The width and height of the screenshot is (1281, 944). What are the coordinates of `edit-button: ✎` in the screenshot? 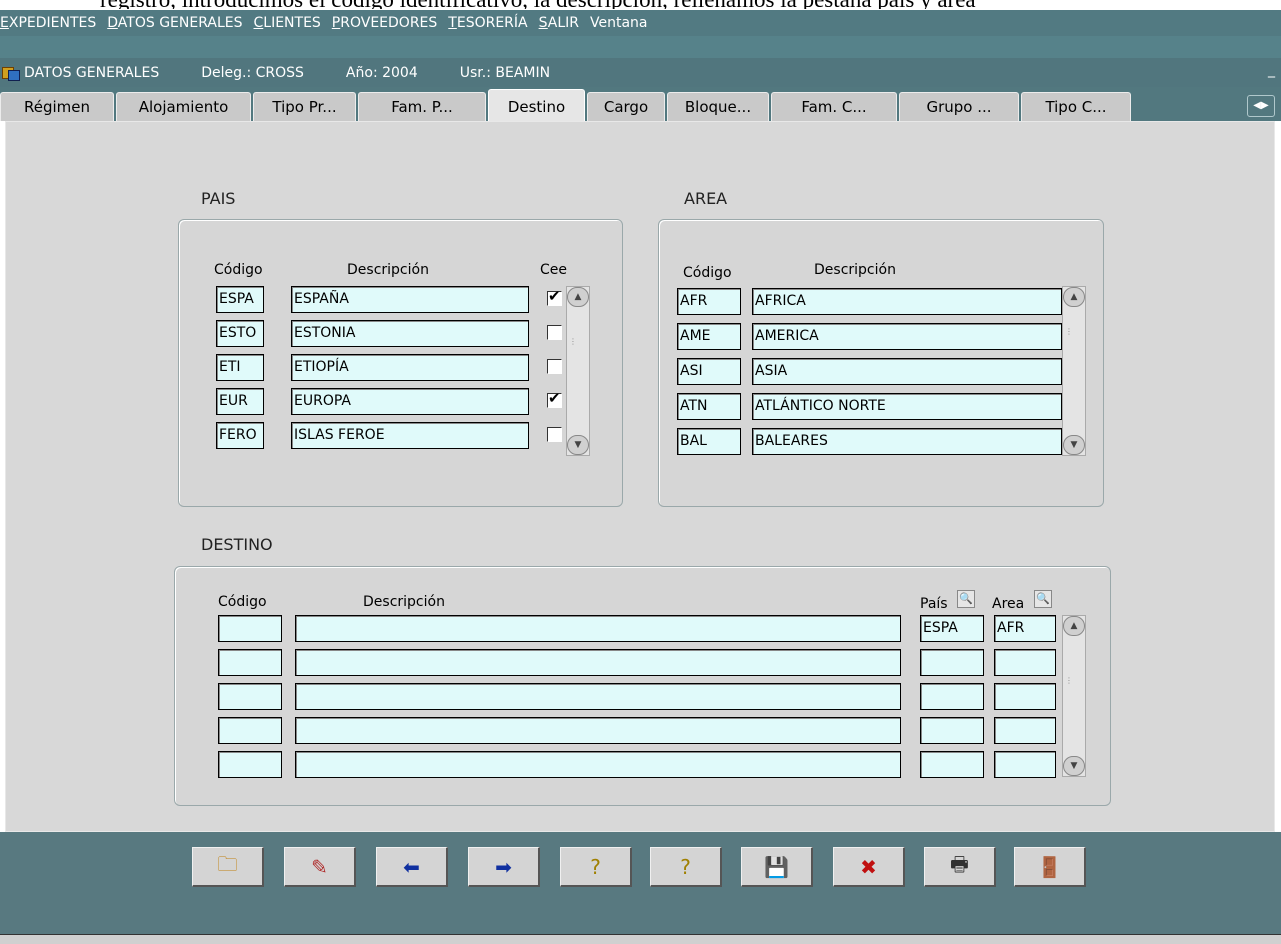 It's located at (320, 867).